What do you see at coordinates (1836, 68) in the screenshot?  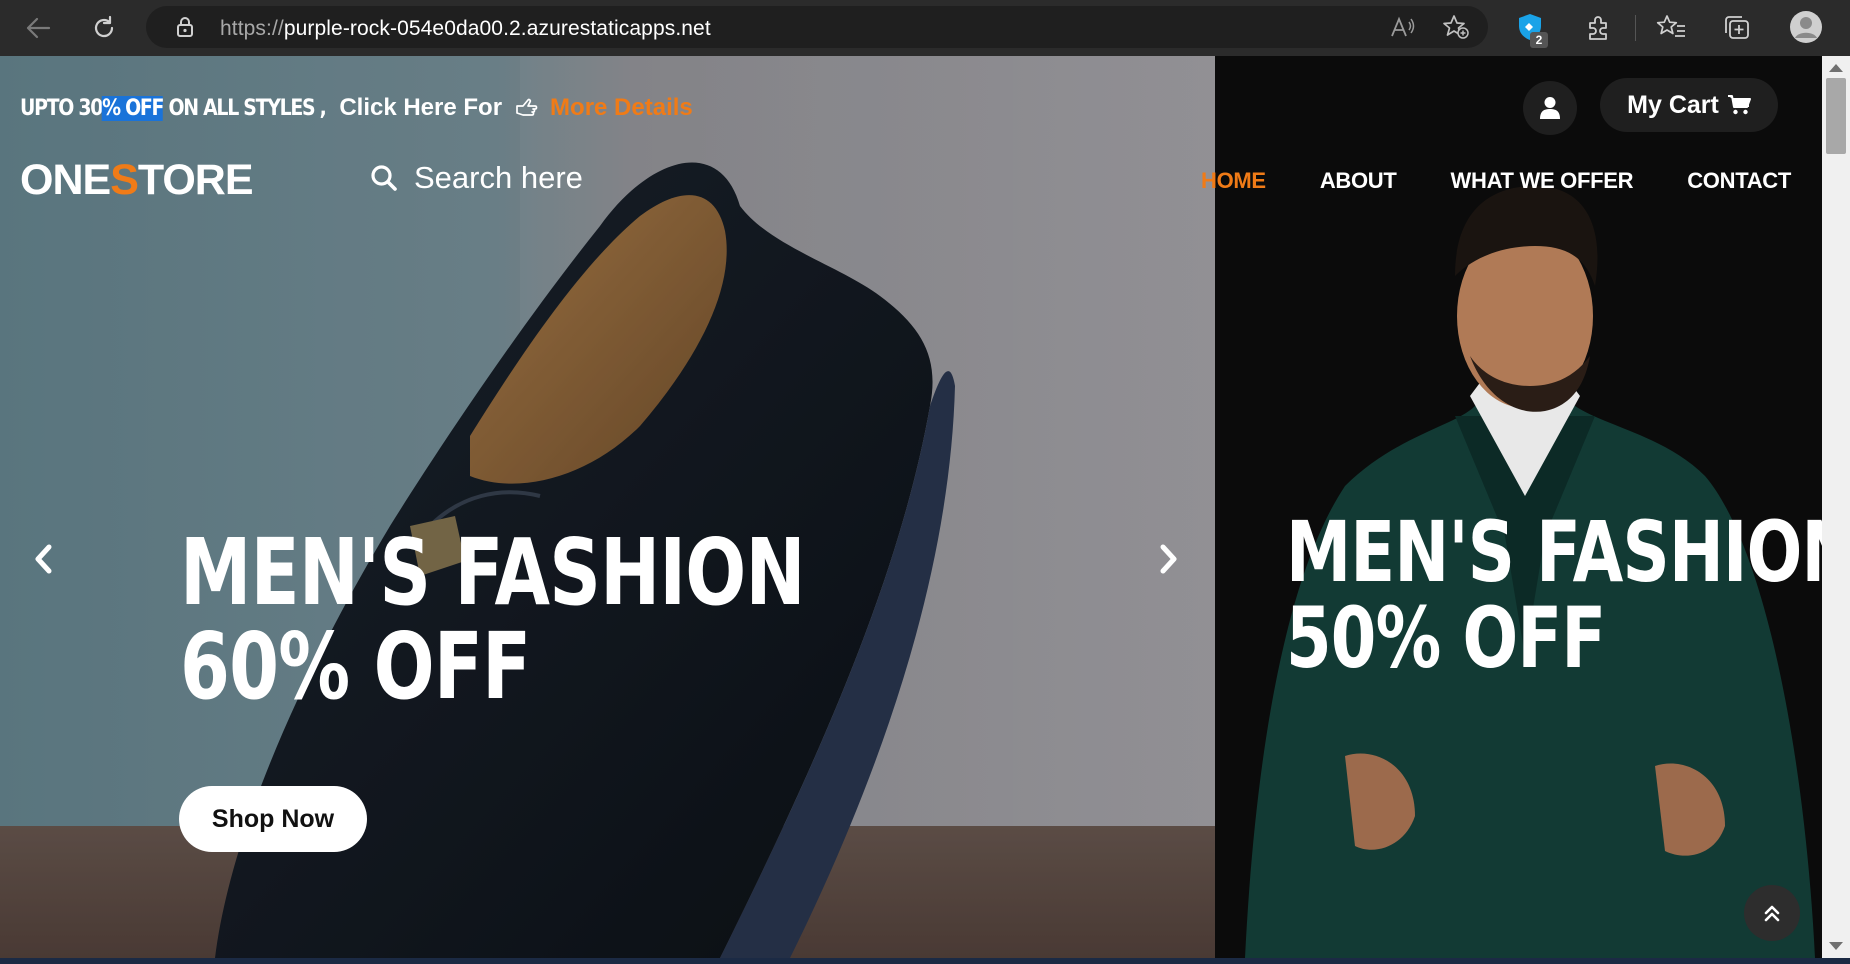 I see `scroll-up-arrow-icon` at bounding box center [1836, 68].